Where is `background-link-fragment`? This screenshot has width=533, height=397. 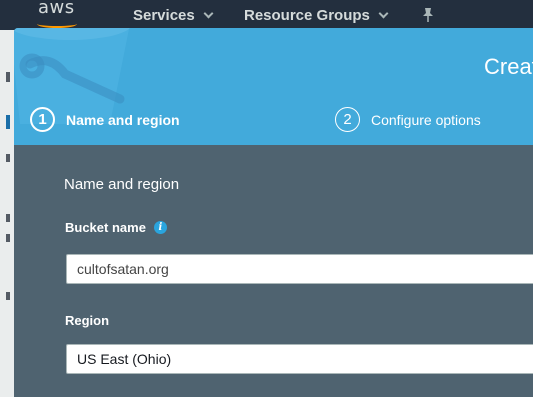
background-link-fragment is located at coordinates (8, 122).